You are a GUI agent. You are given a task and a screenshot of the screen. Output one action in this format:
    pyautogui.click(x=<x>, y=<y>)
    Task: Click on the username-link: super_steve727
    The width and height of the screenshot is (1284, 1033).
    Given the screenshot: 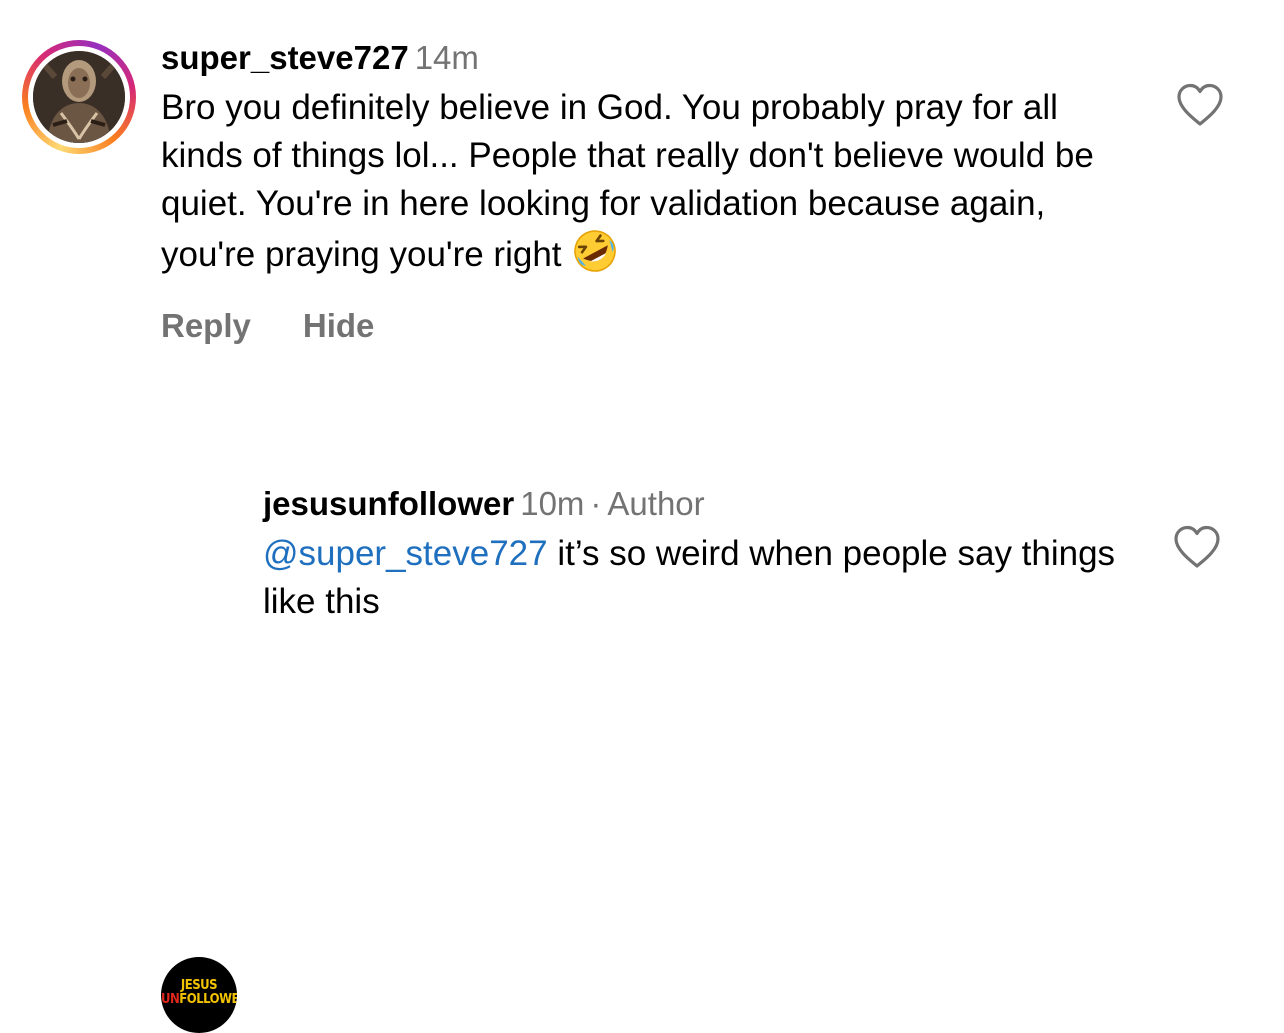 What is the action you would take?
    pyautogui.click(x=285, y=57)
    